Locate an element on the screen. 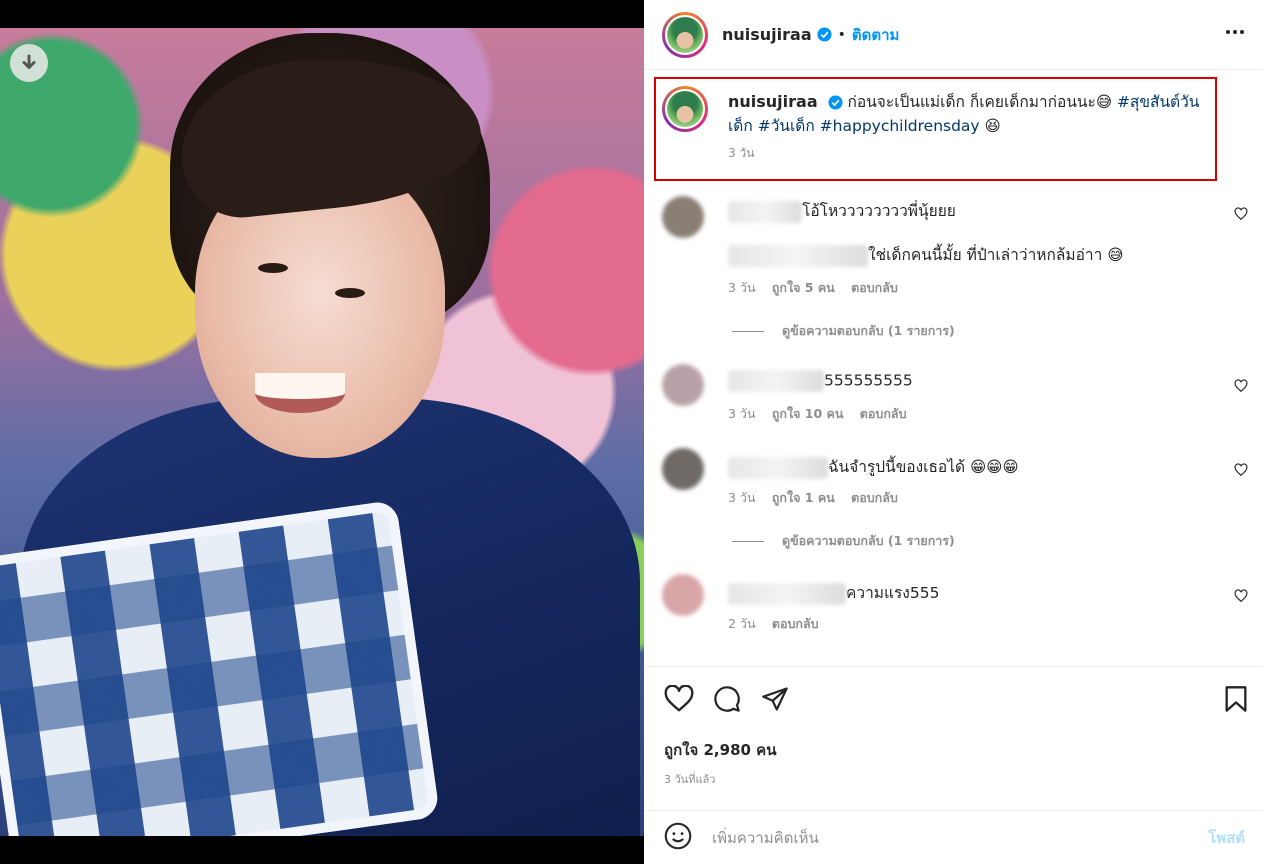  comment-line: โอ้โหววววววววพี่นุ้ยยย is located at coordinates (842, 210).